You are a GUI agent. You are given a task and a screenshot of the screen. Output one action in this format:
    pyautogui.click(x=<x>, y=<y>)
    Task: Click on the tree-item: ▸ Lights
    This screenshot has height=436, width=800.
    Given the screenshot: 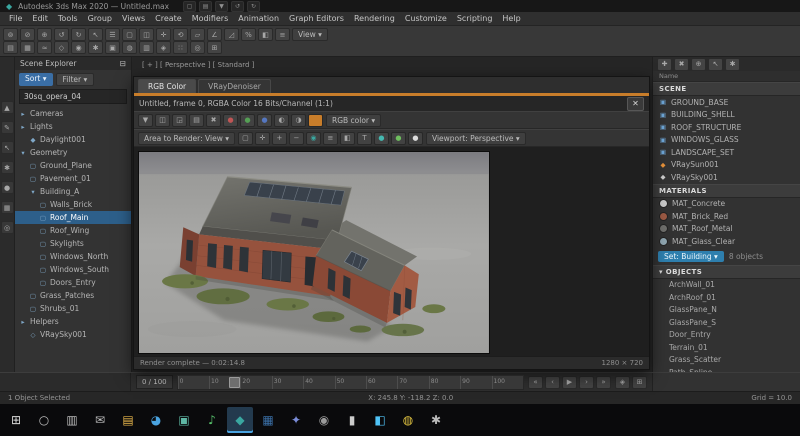 What is the action you would take?
    pyautogui.click(x=73, y=126)
    